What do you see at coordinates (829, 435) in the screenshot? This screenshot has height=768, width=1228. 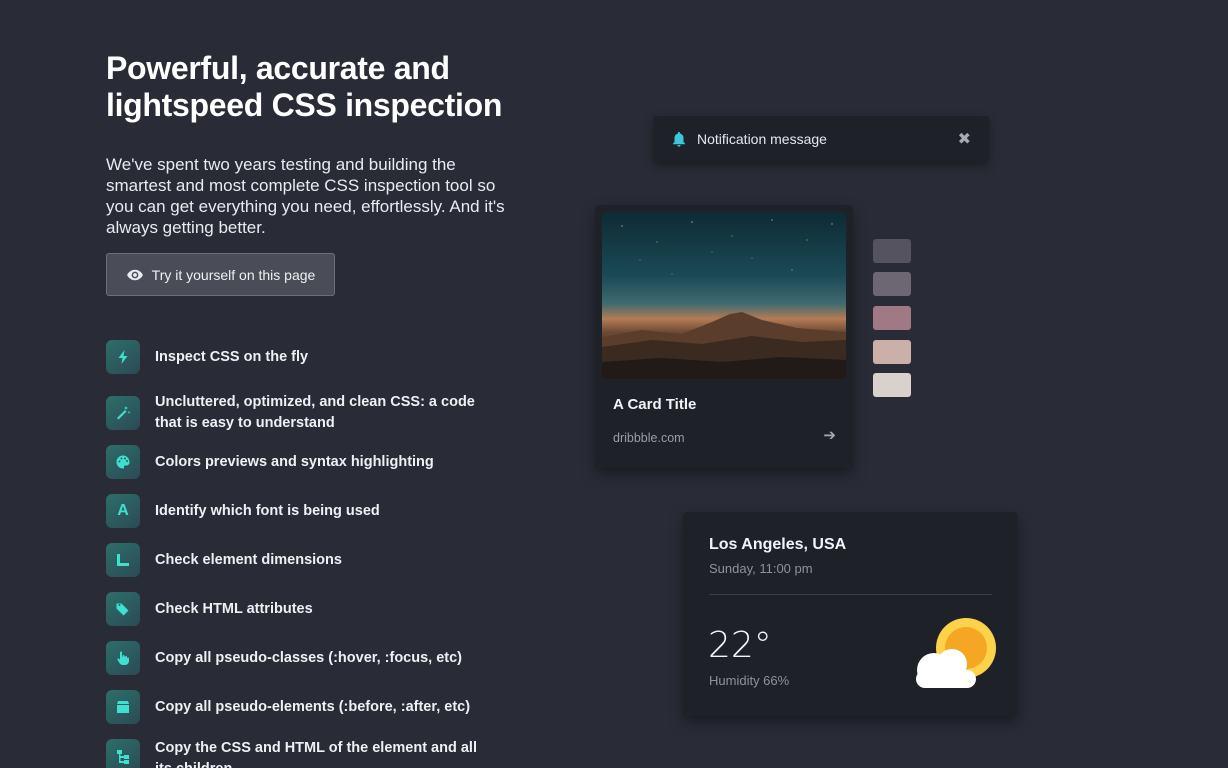 I see `arrow-right-icon: ➔` at bounding box center [829, 435].